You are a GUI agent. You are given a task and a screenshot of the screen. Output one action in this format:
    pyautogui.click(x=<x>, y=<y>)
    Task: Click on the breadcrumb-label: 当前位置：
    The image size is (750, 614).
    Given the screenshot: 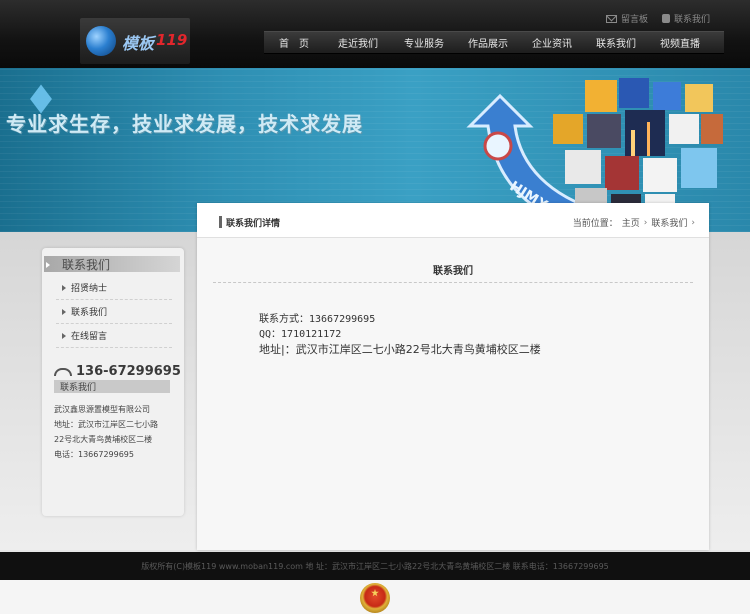 What is the action you would take?
    pyautogui.click(x=595, y=224)
    